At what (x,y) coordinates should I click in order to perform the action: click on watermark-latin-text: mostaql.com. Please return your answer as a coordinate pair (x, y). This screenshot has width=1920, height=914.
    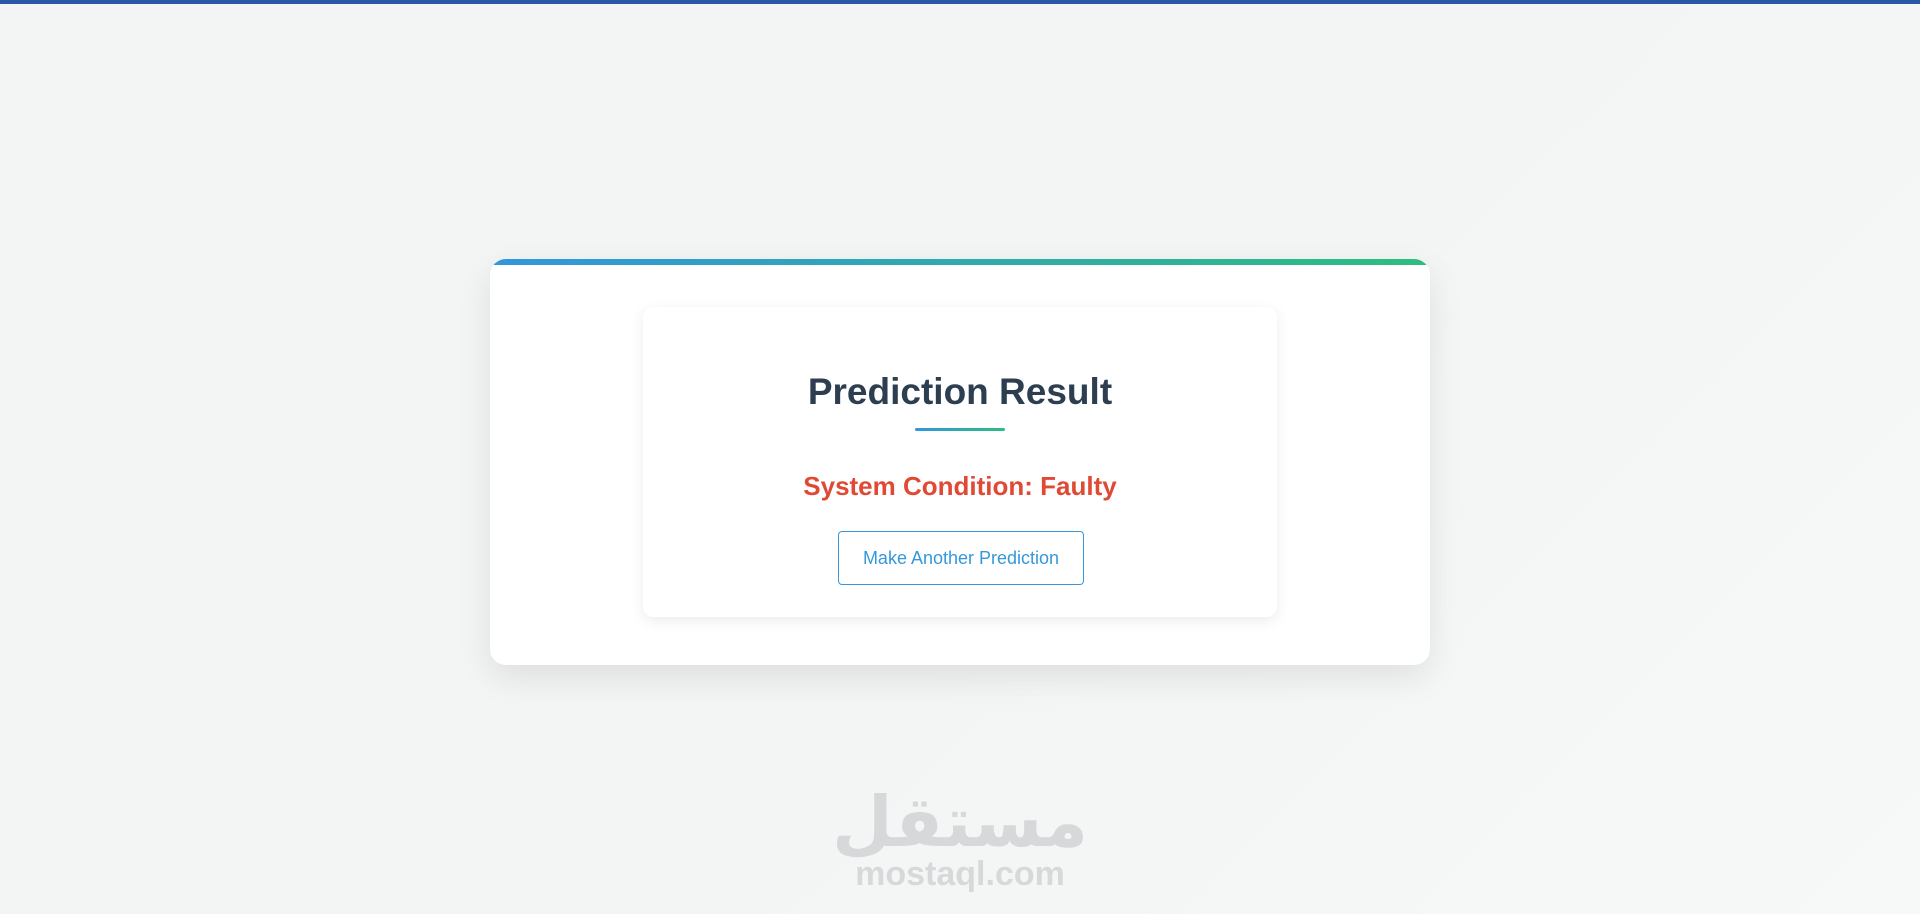
    Looking at the image, I should click on (960, 874).